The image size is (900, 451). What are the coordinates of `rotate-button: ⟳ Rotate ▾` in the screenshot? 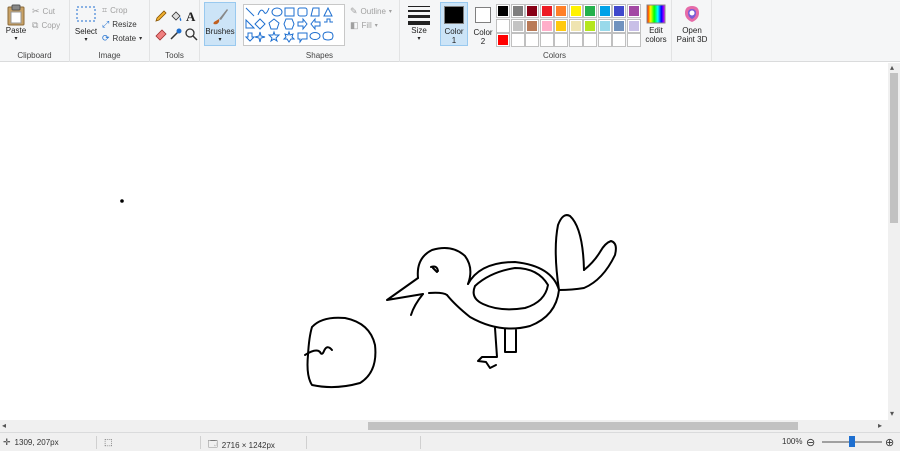 It's located at (122, 38).